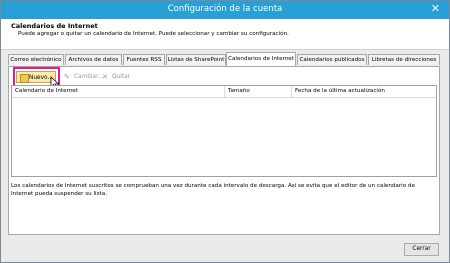 The width and height of the screenshot is (450, 263). What do you see at coordinates (54, 26) in the screenshot?
I see `section-title: Calendarios de Internet` at bounding box center [54, 26].